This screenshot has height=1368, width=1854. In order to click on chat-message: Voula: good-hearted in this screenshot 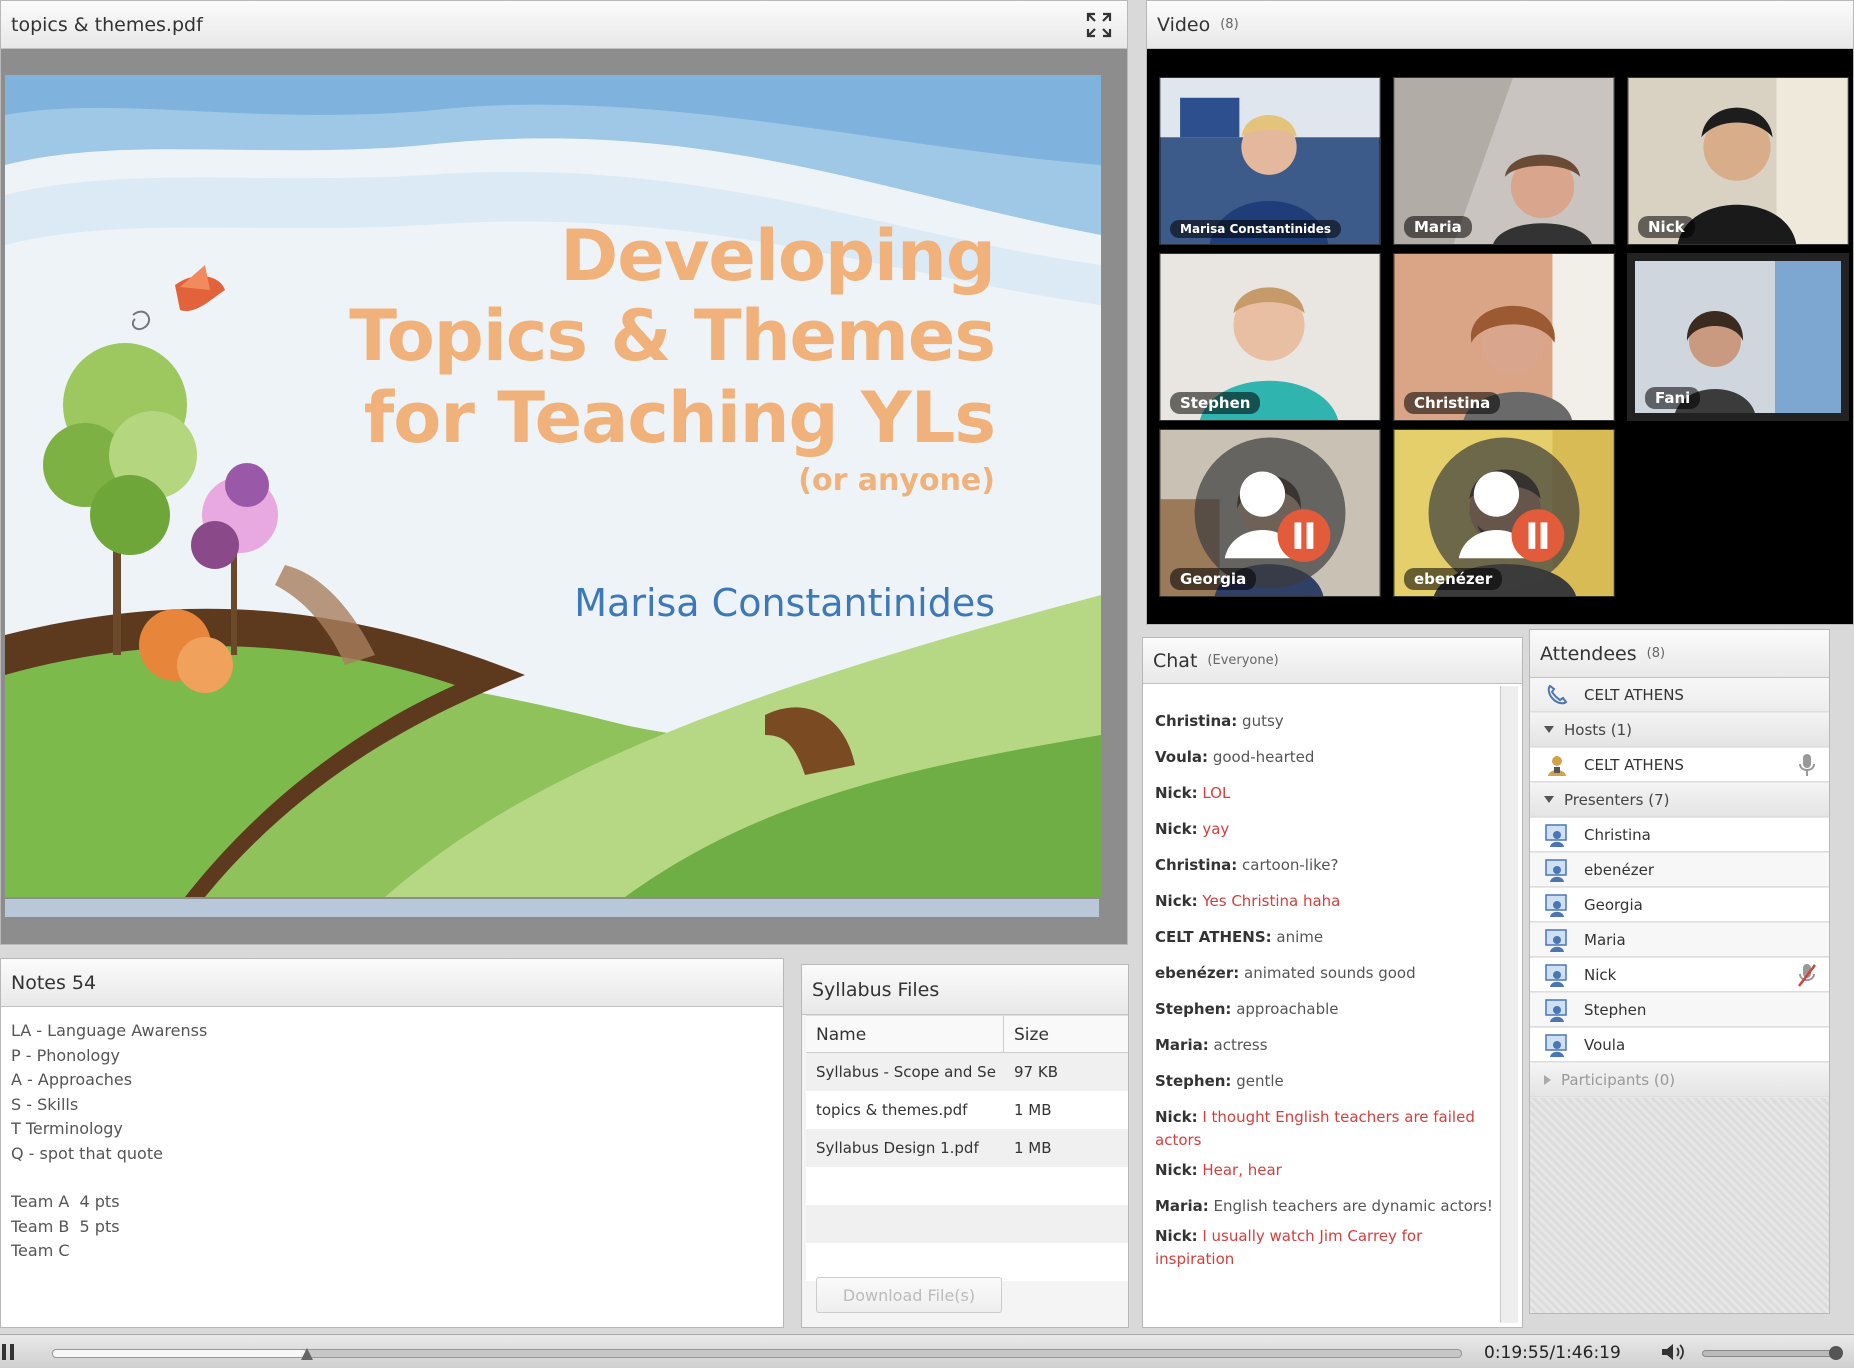, I will do `click(1324, 757)`.